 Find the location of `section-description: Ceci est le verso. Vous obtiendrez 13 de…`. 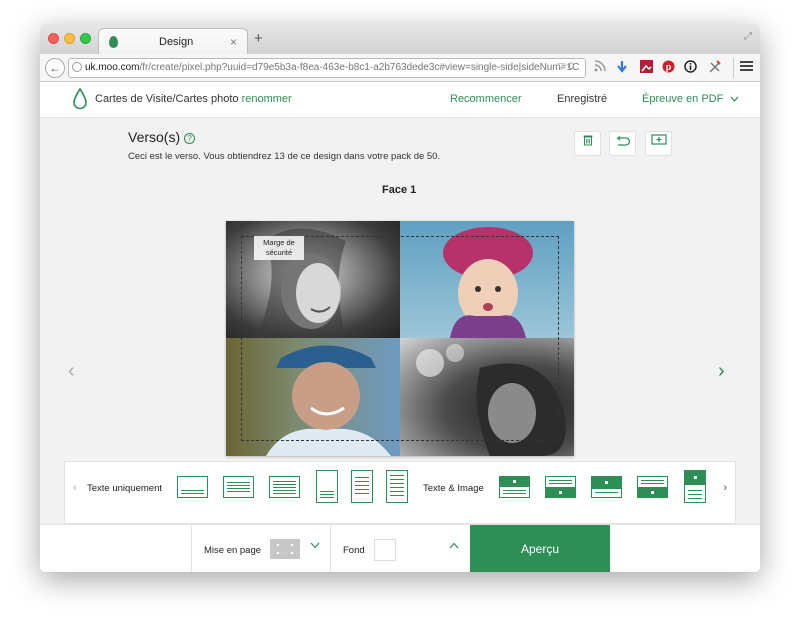

section-description: Ceci est le verso. Vous obtiendrez 13 de… is located at coordinates (284, 156).